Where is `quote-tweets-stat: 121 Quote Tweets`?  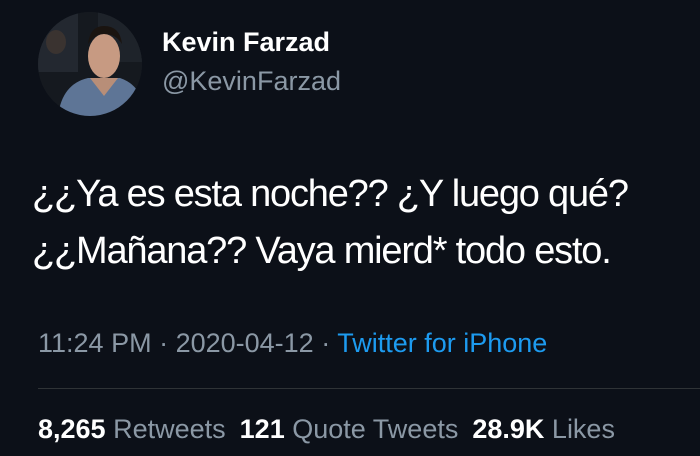
quote-tweets-stat: 121 Quote Tweets is located at coordinates (349, 429).